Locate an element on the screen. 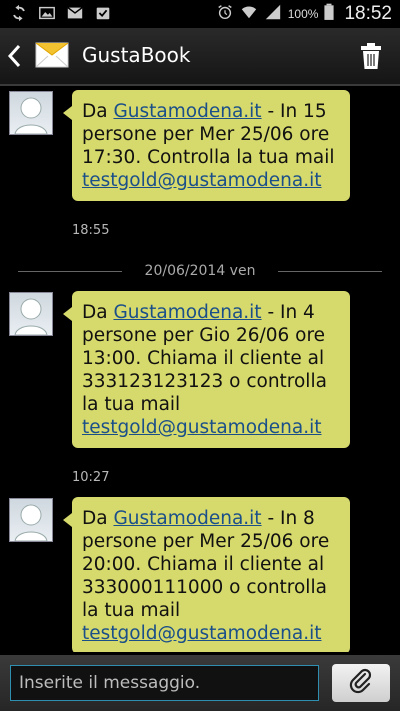  battery-percentage: 100% is located at coordinates (303, 14).